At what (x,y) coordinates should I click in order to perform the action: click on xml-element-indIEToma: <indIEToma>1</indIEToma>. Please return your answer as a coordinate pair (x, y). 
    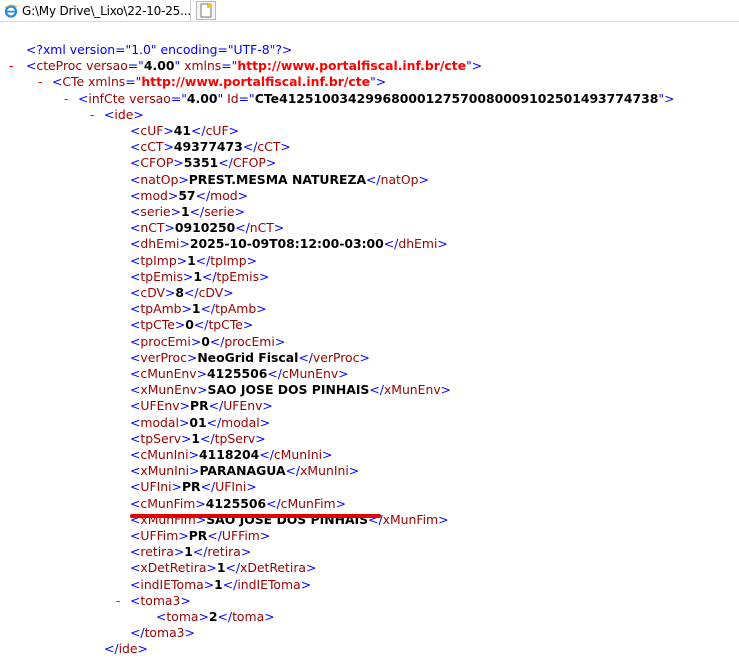
    Looking at the image, I should click on (221, 584).